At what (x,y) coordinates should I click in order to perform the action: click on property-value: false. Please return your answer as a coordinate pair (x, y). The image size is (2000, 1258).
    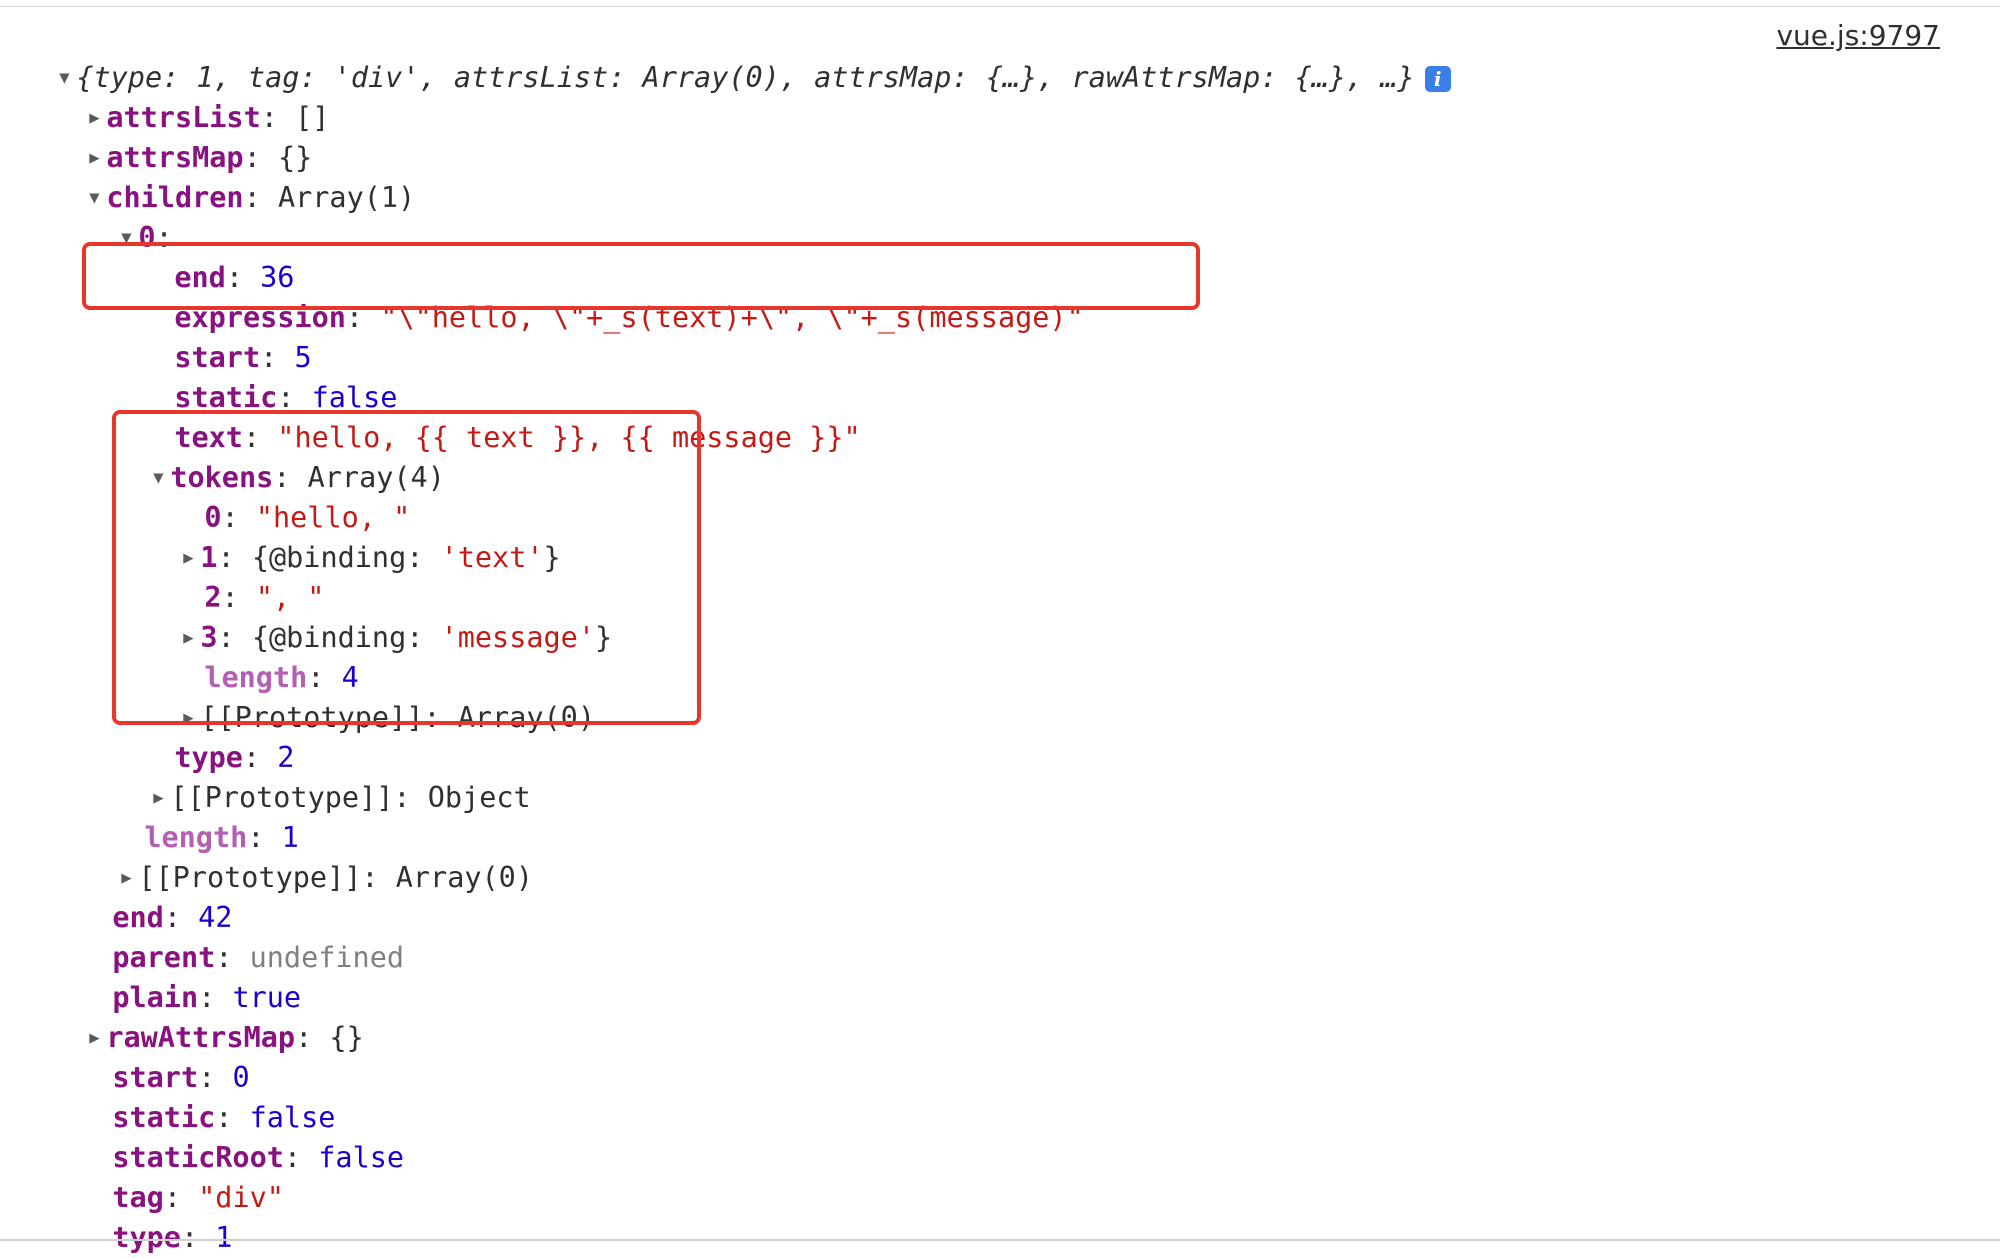
    Looking at the image, I should click on (361, 1157).